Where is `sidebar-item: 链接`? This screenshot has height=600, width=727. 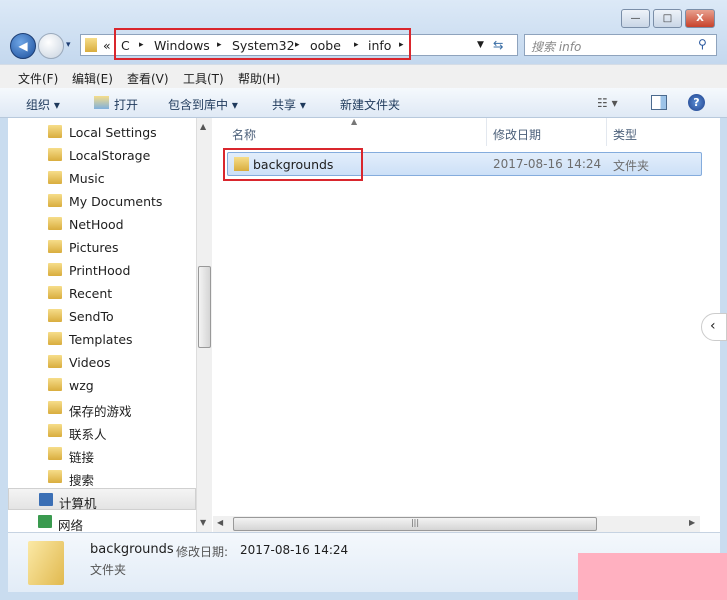 sidebar-item: 链接 is located at coordinates (102, 454).